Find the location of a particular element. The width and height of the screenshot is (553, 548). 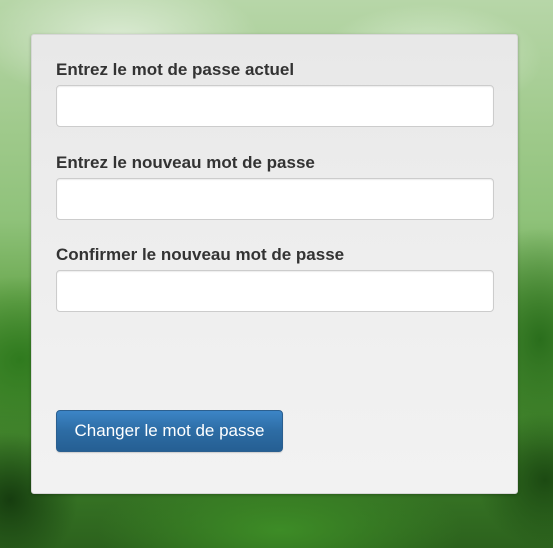

current-password-group: Entrez le mot de passe actuel is located at coordinates (275, 93).